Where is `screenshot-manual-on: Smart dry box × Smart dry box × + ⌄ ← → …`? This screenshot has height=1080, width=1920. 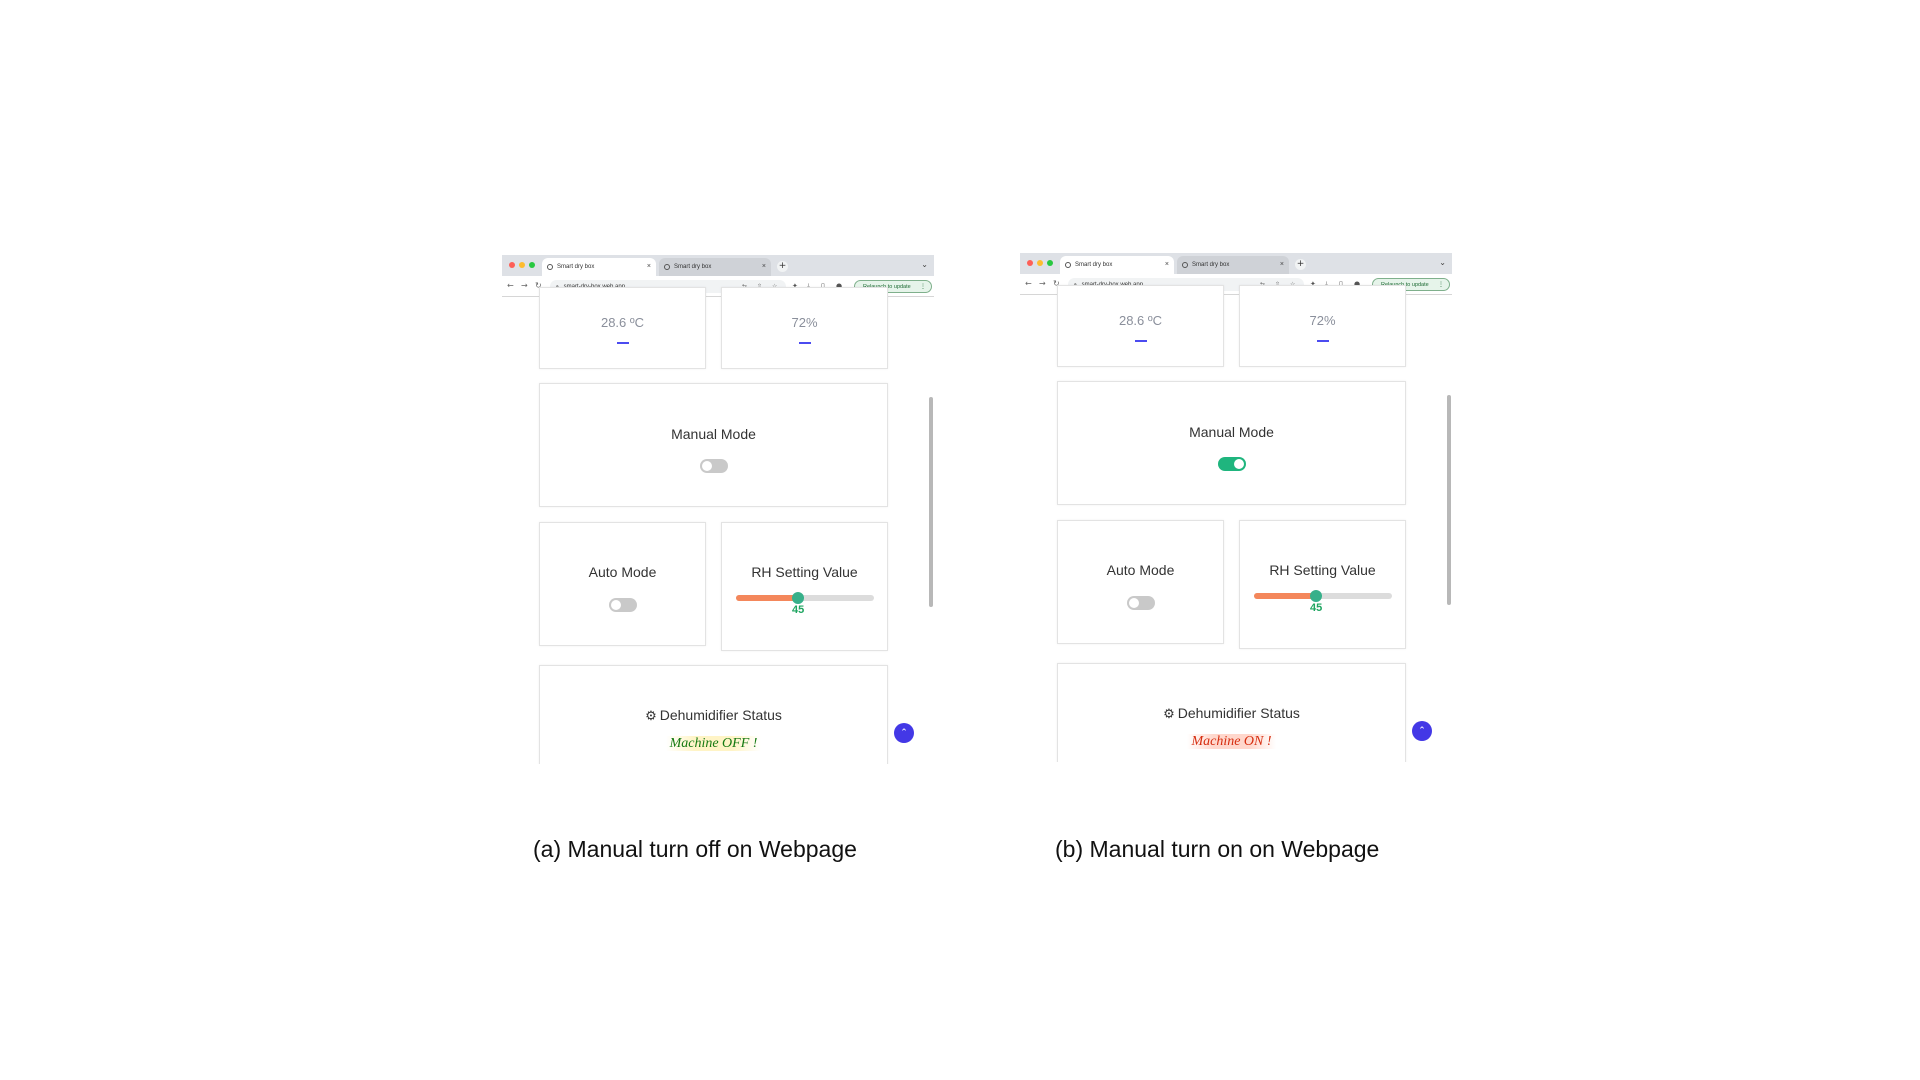
screenshot-manual-on: Smart dry box × Smart dry box × + ⌄ ← → … is located at coordinates (1236, 507).